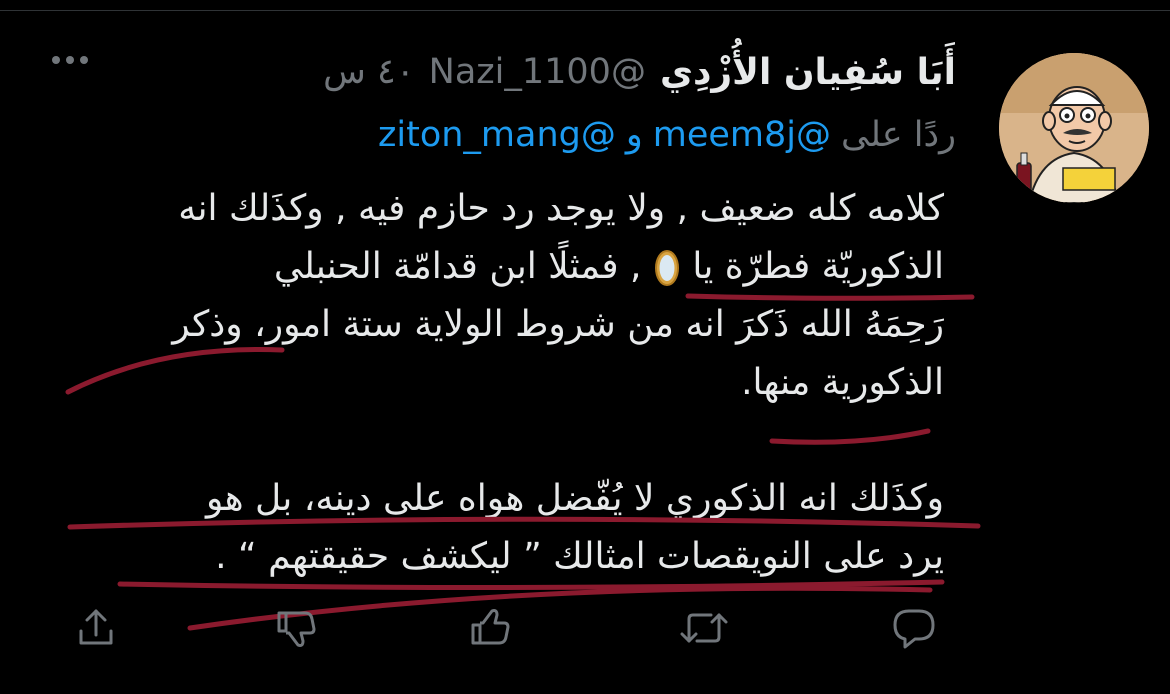 The height and width of the screenshot is (694, 1170). I want to click on reply-prefix: ردًا على, so click(898, 135).